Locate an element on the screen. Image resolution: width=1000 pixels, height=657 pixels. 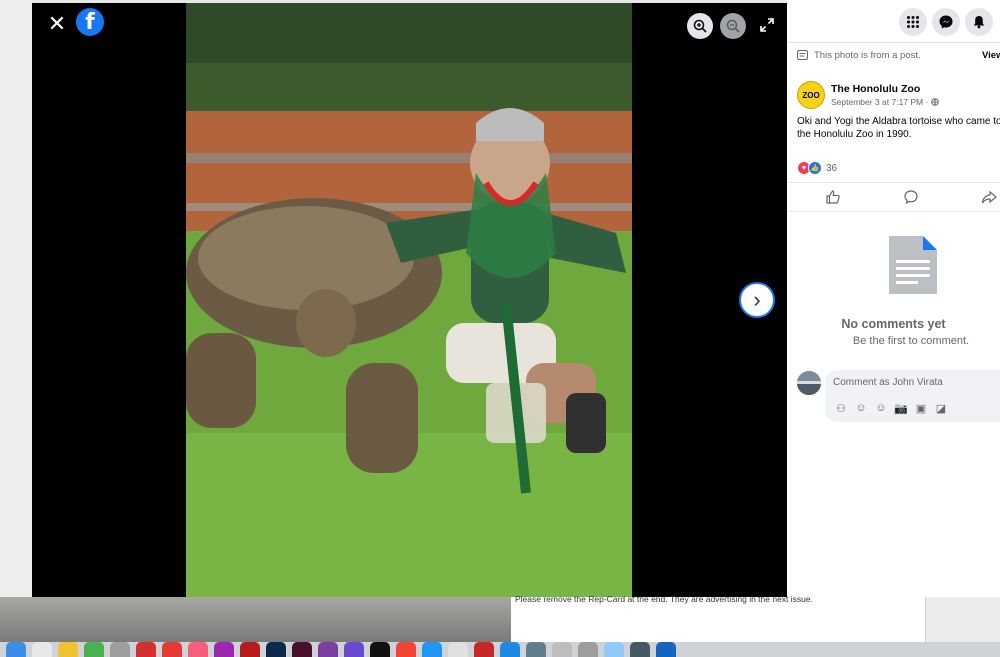
fullscreen-button is located at coordinates (767, 25).